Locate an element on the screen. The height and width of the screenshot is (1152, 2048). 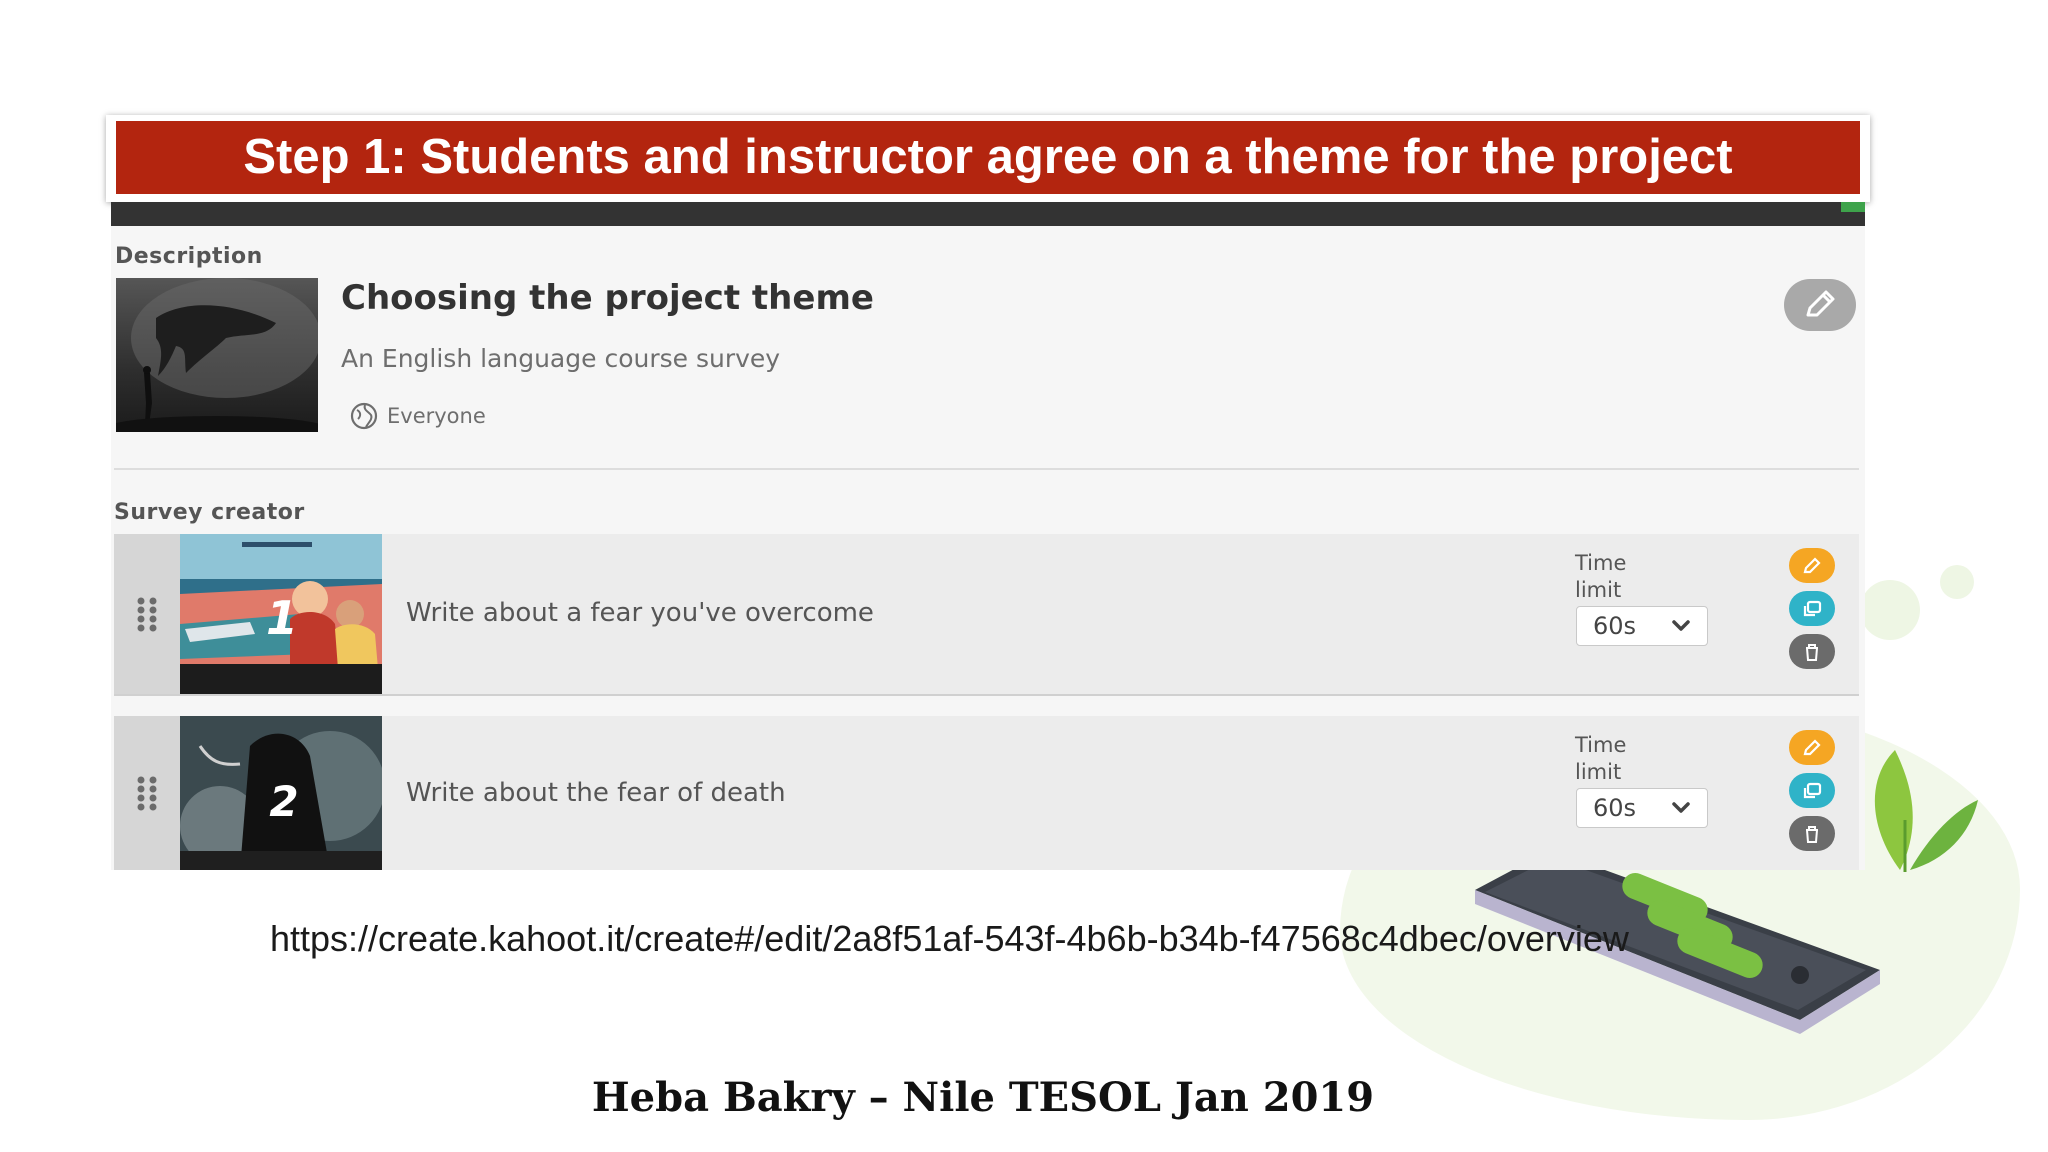
leaves-illustration is located at coordinates (1926, 811).